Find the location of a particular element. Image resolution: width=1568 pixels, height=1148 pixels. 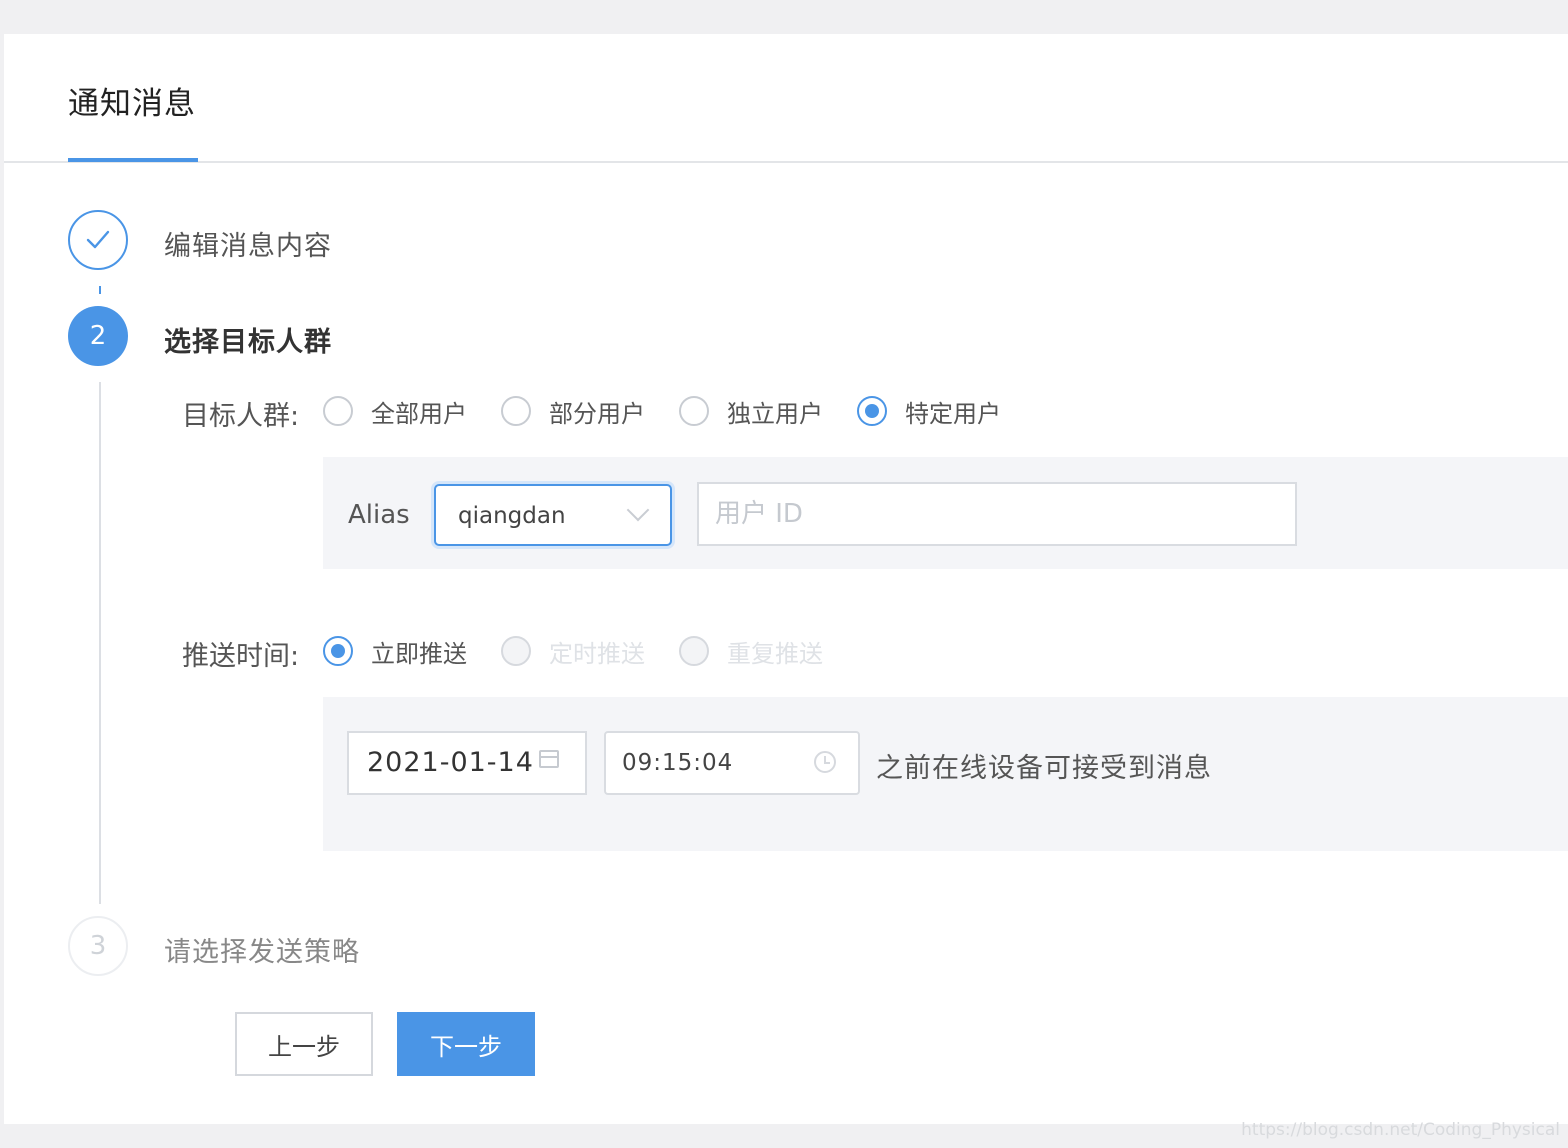

push-time-hint: 之前在线设备可接受到消息 is located at coordinates (1044, 768).